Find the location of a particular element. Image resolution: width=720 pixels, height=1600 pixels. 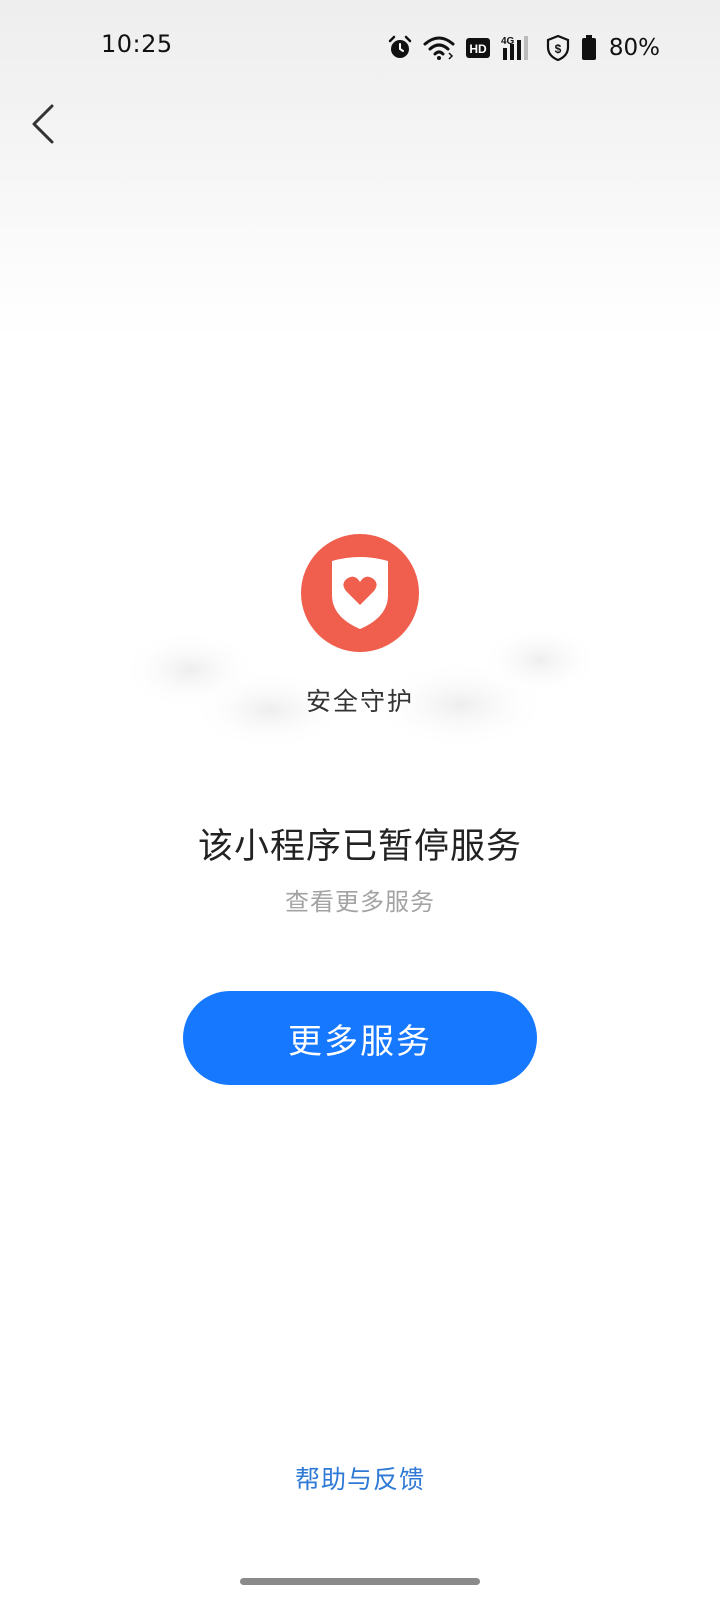

security-label: 安全守护 is located at coordinates (359, 701).